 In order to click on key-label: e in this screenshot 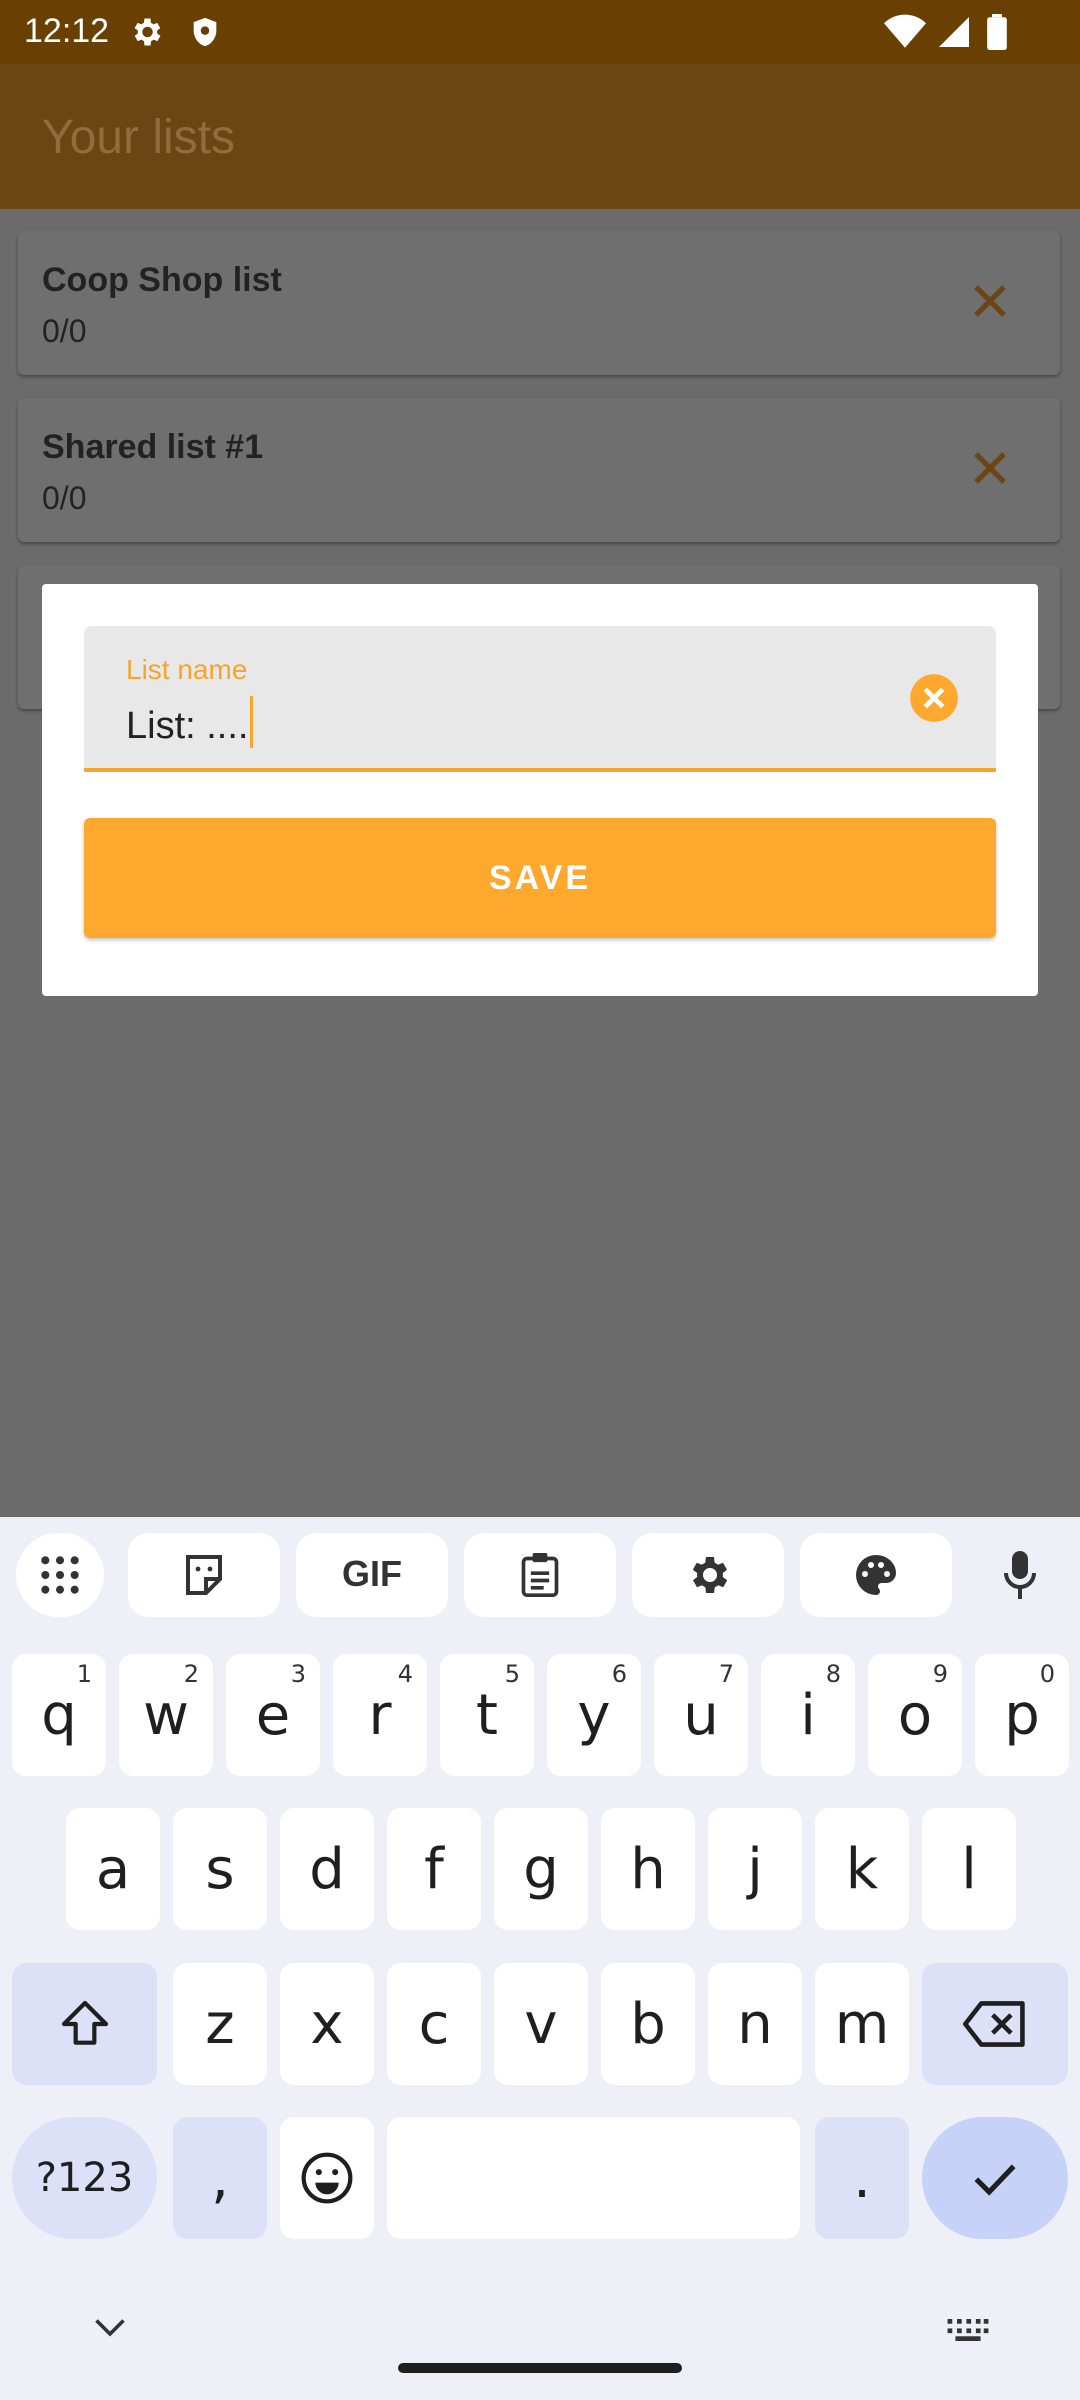, I will do `click(273, 1715)`.